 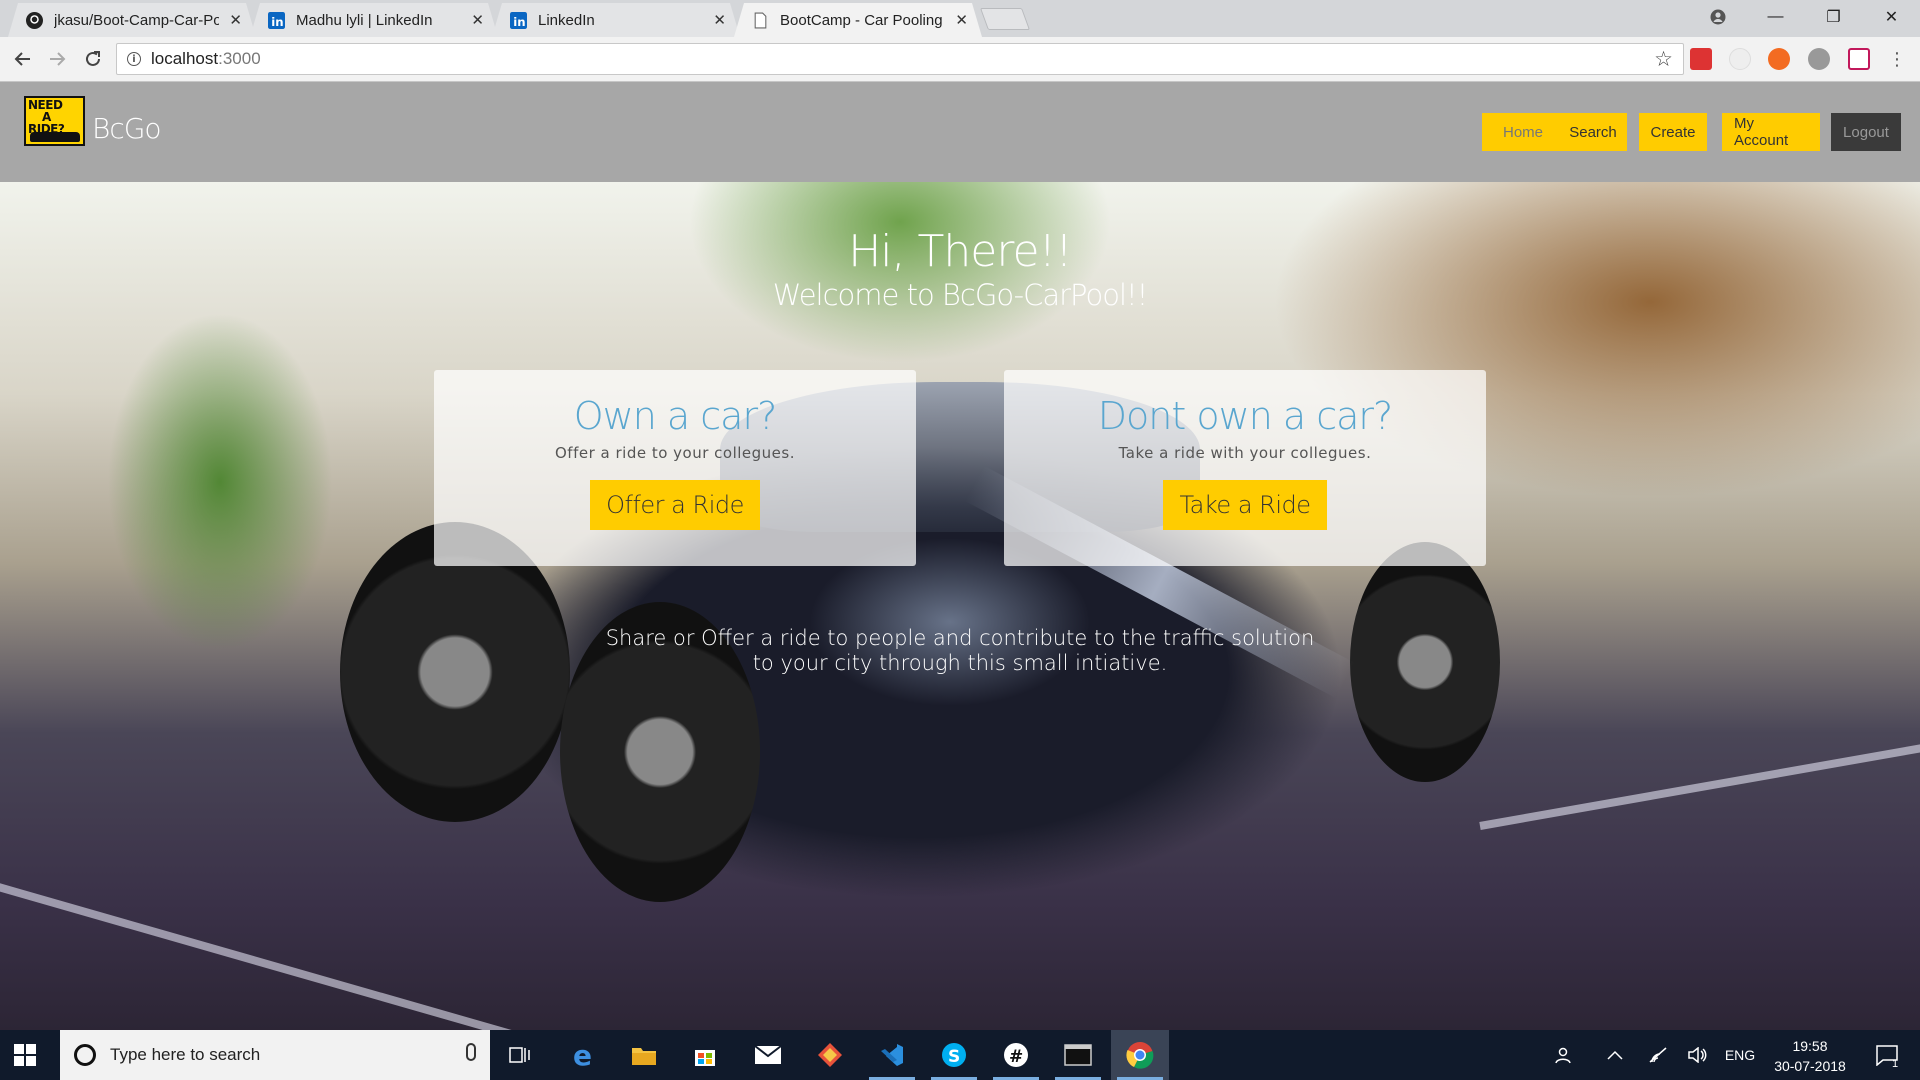 I want to click on svg-text: e, so click(x=582, y=1055).